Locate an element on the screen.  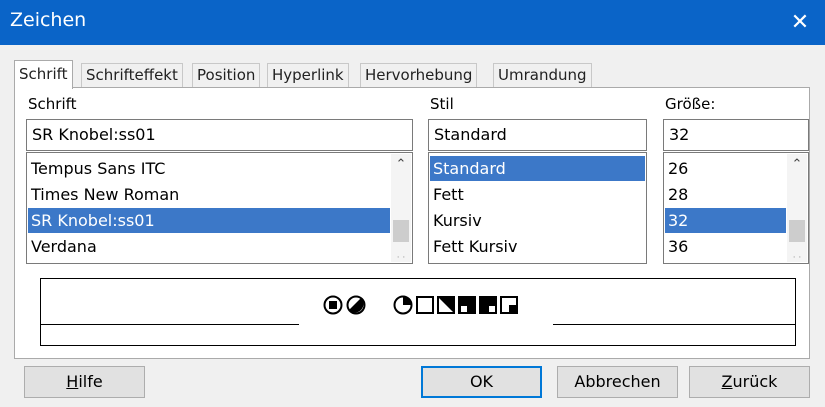
font-name-input: SR Knobel:ss01 is located at coordinates (219, 135).